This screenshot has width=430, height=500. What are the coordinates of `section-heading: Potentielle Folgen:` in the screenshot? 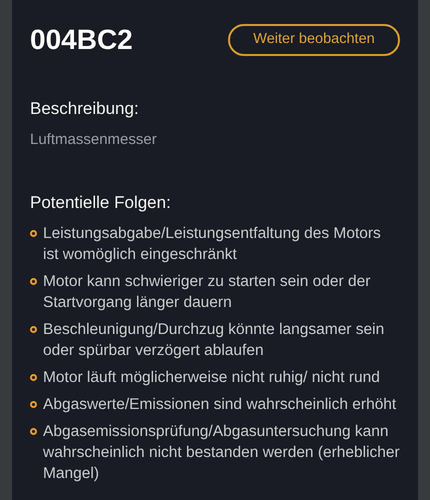 It's located at (101, 203).